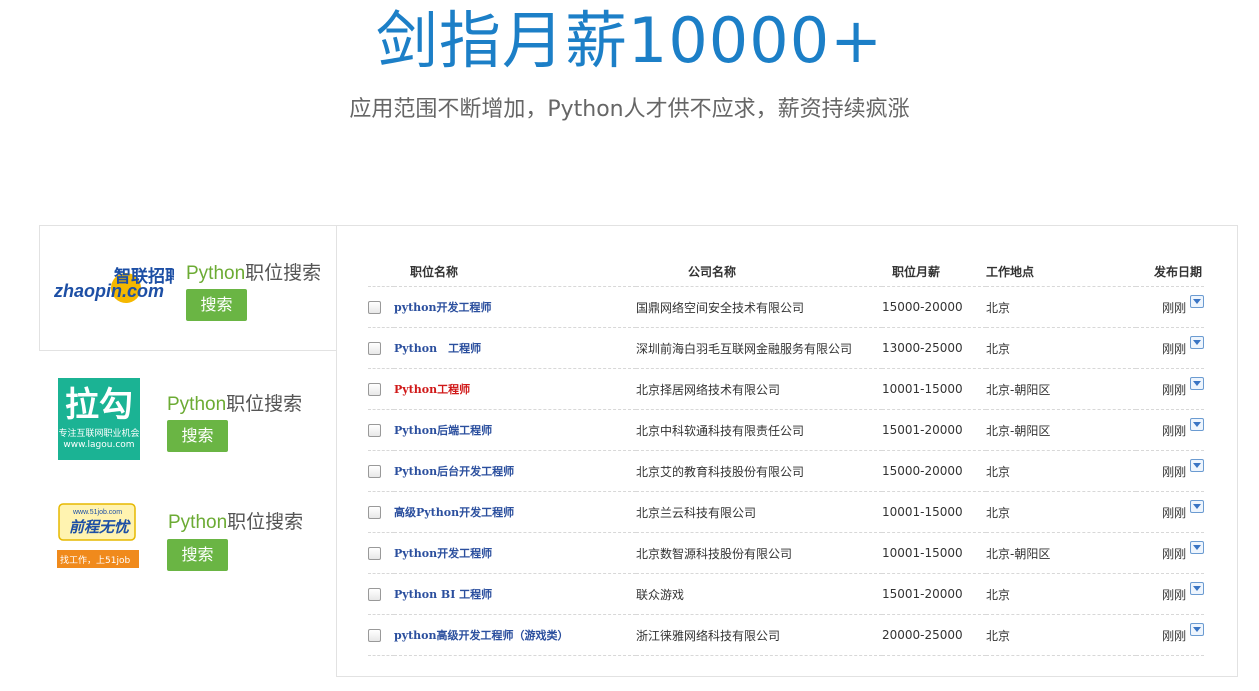 The height and width of the screenshot is (691, 1259). Describe the element at coordinates (629, 40) in the screenshot. I see `hero-title: 剑指月薪10000+` at that location.